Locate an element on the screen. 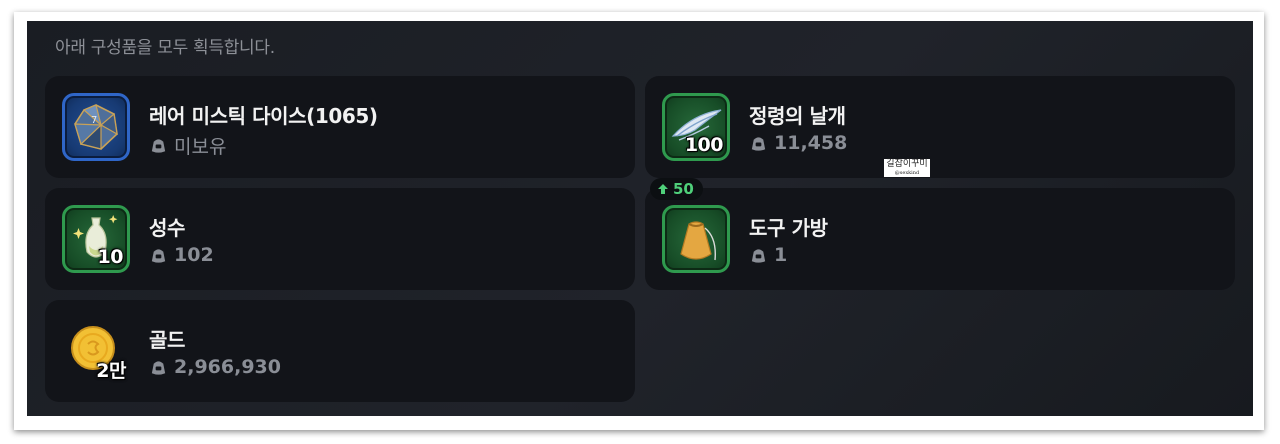 The width and height of the screenshot is (1280, 444). owned-count-row: 11,458 is located at coordinates (798, 143).